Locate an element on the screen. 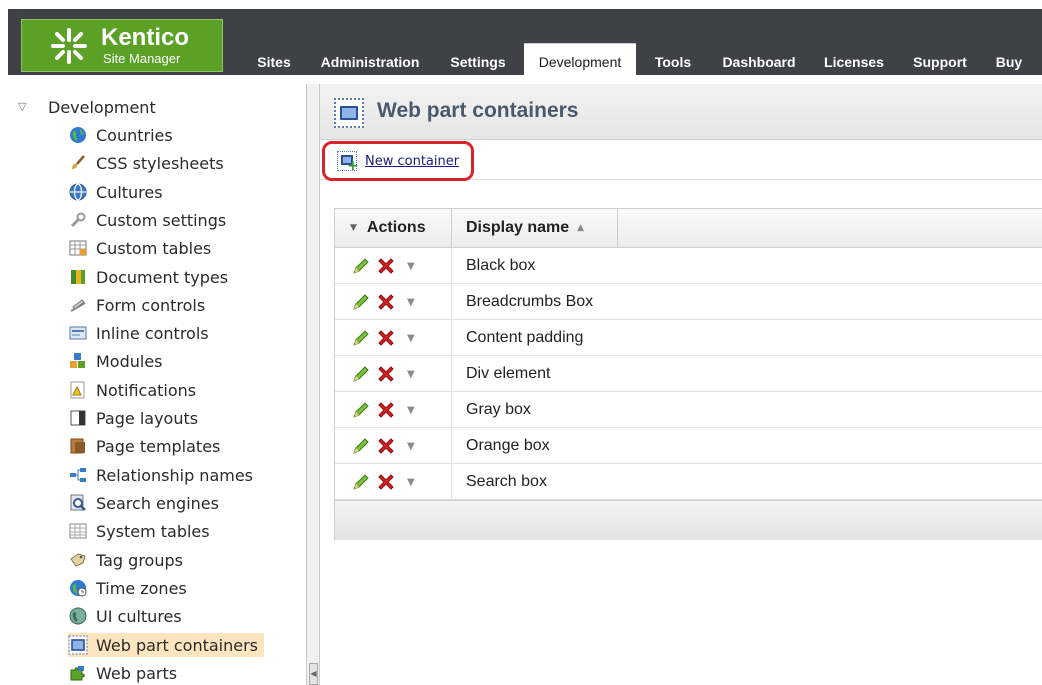  tree-item-countries: Countries is located at coordinates (120, 135).